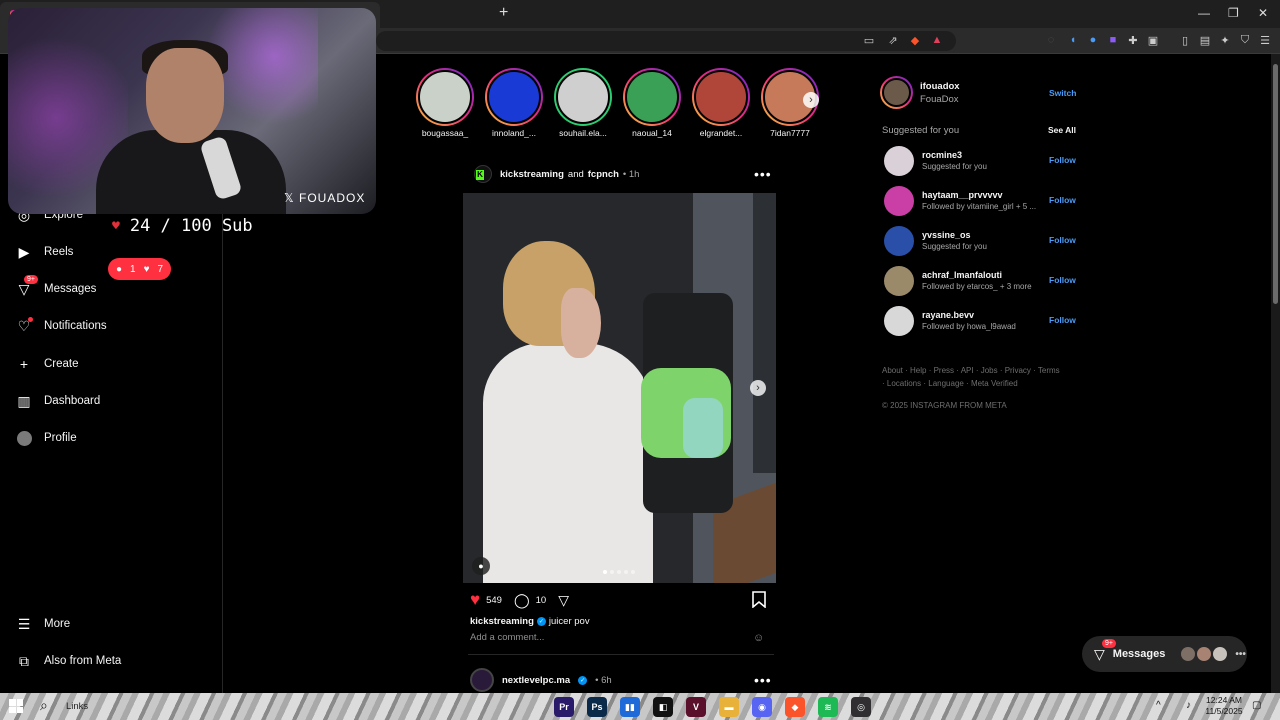 The height and width of the screenshot is (720, 1280). What do you see at coordinates (16, 706) in the screenshot?
I see `windows-start-icon` at bounding box center [16, 706].